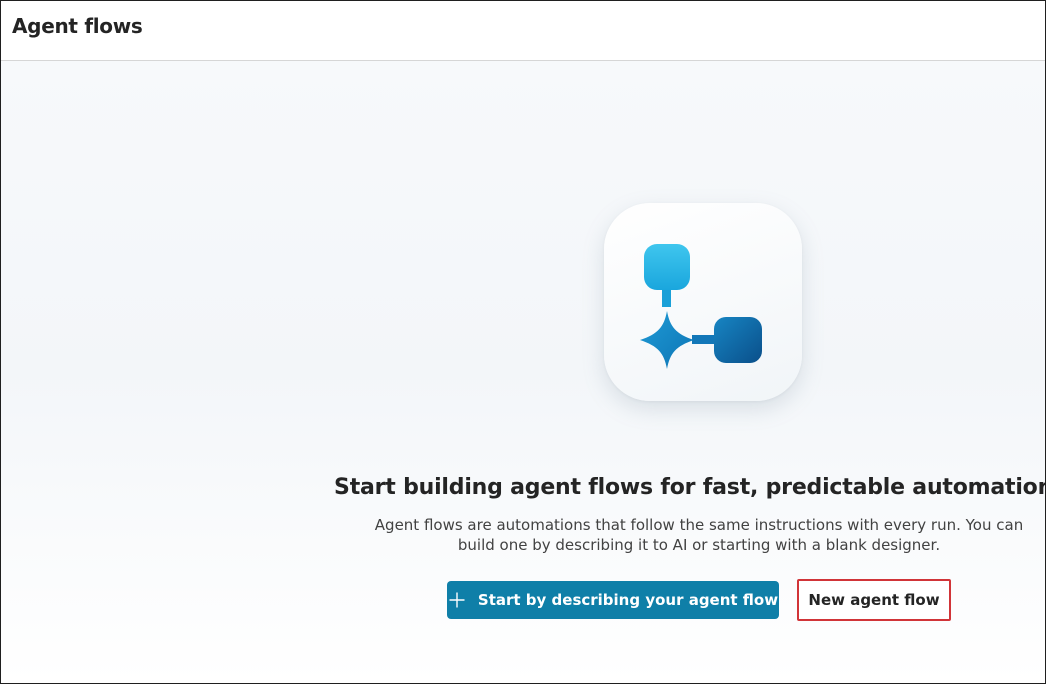 The height and width of the screenshot is (684, 1046). Describe the element at coordinates (628, 600) in the screenshot. I see `start-describing-label: Start by describing your agent flow` at that location.